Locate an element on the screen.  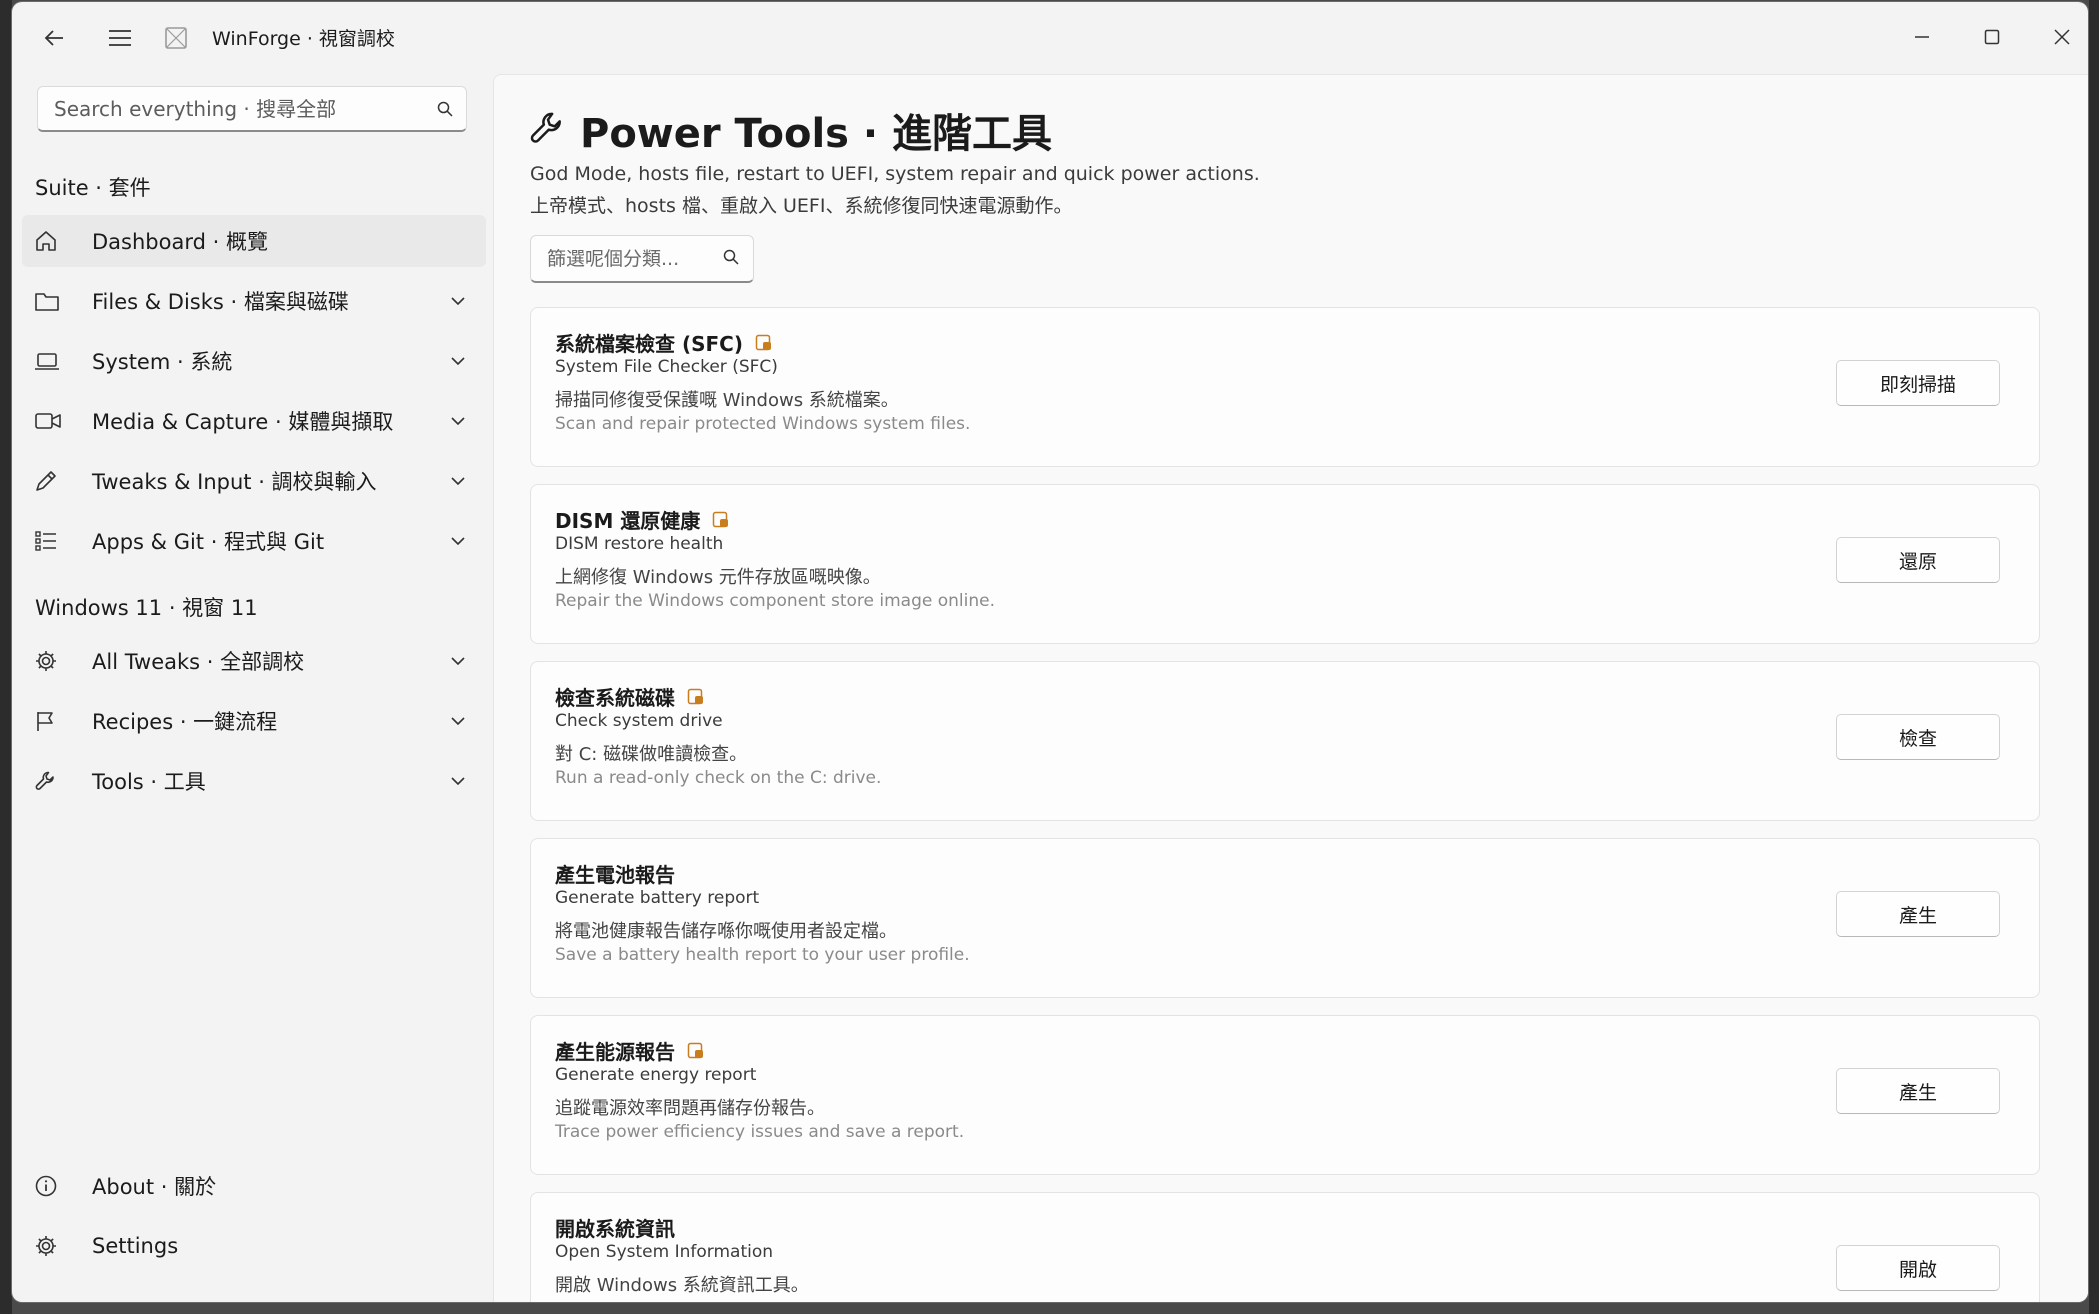
sidebar-search is located at coordinates (252, 109).